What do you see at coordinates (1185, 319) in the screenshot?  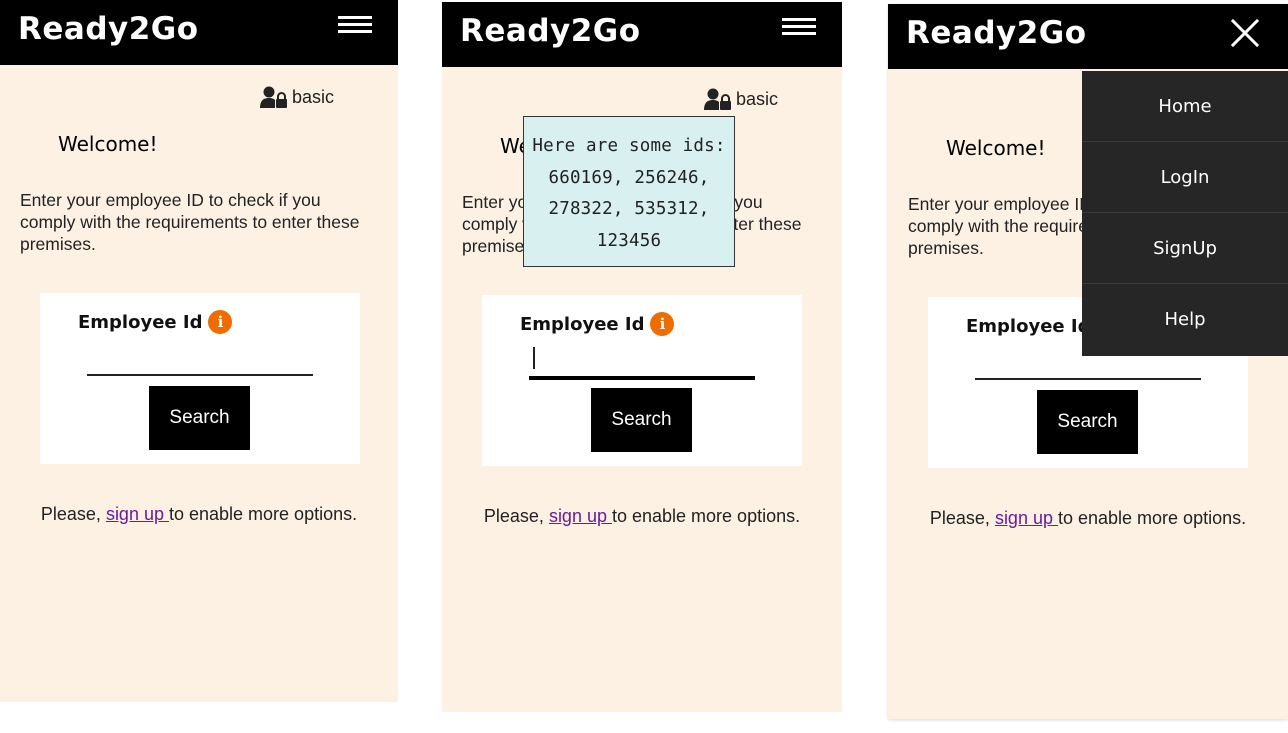 I see `menu-item-help: Help` at bounding box center [1185, 319].